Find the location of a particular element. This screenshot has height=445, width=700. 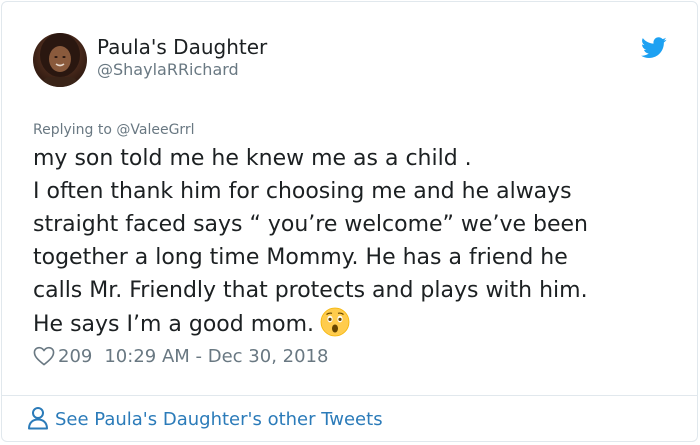

avatar-portrait-icon is located at coordinates (60, 60).